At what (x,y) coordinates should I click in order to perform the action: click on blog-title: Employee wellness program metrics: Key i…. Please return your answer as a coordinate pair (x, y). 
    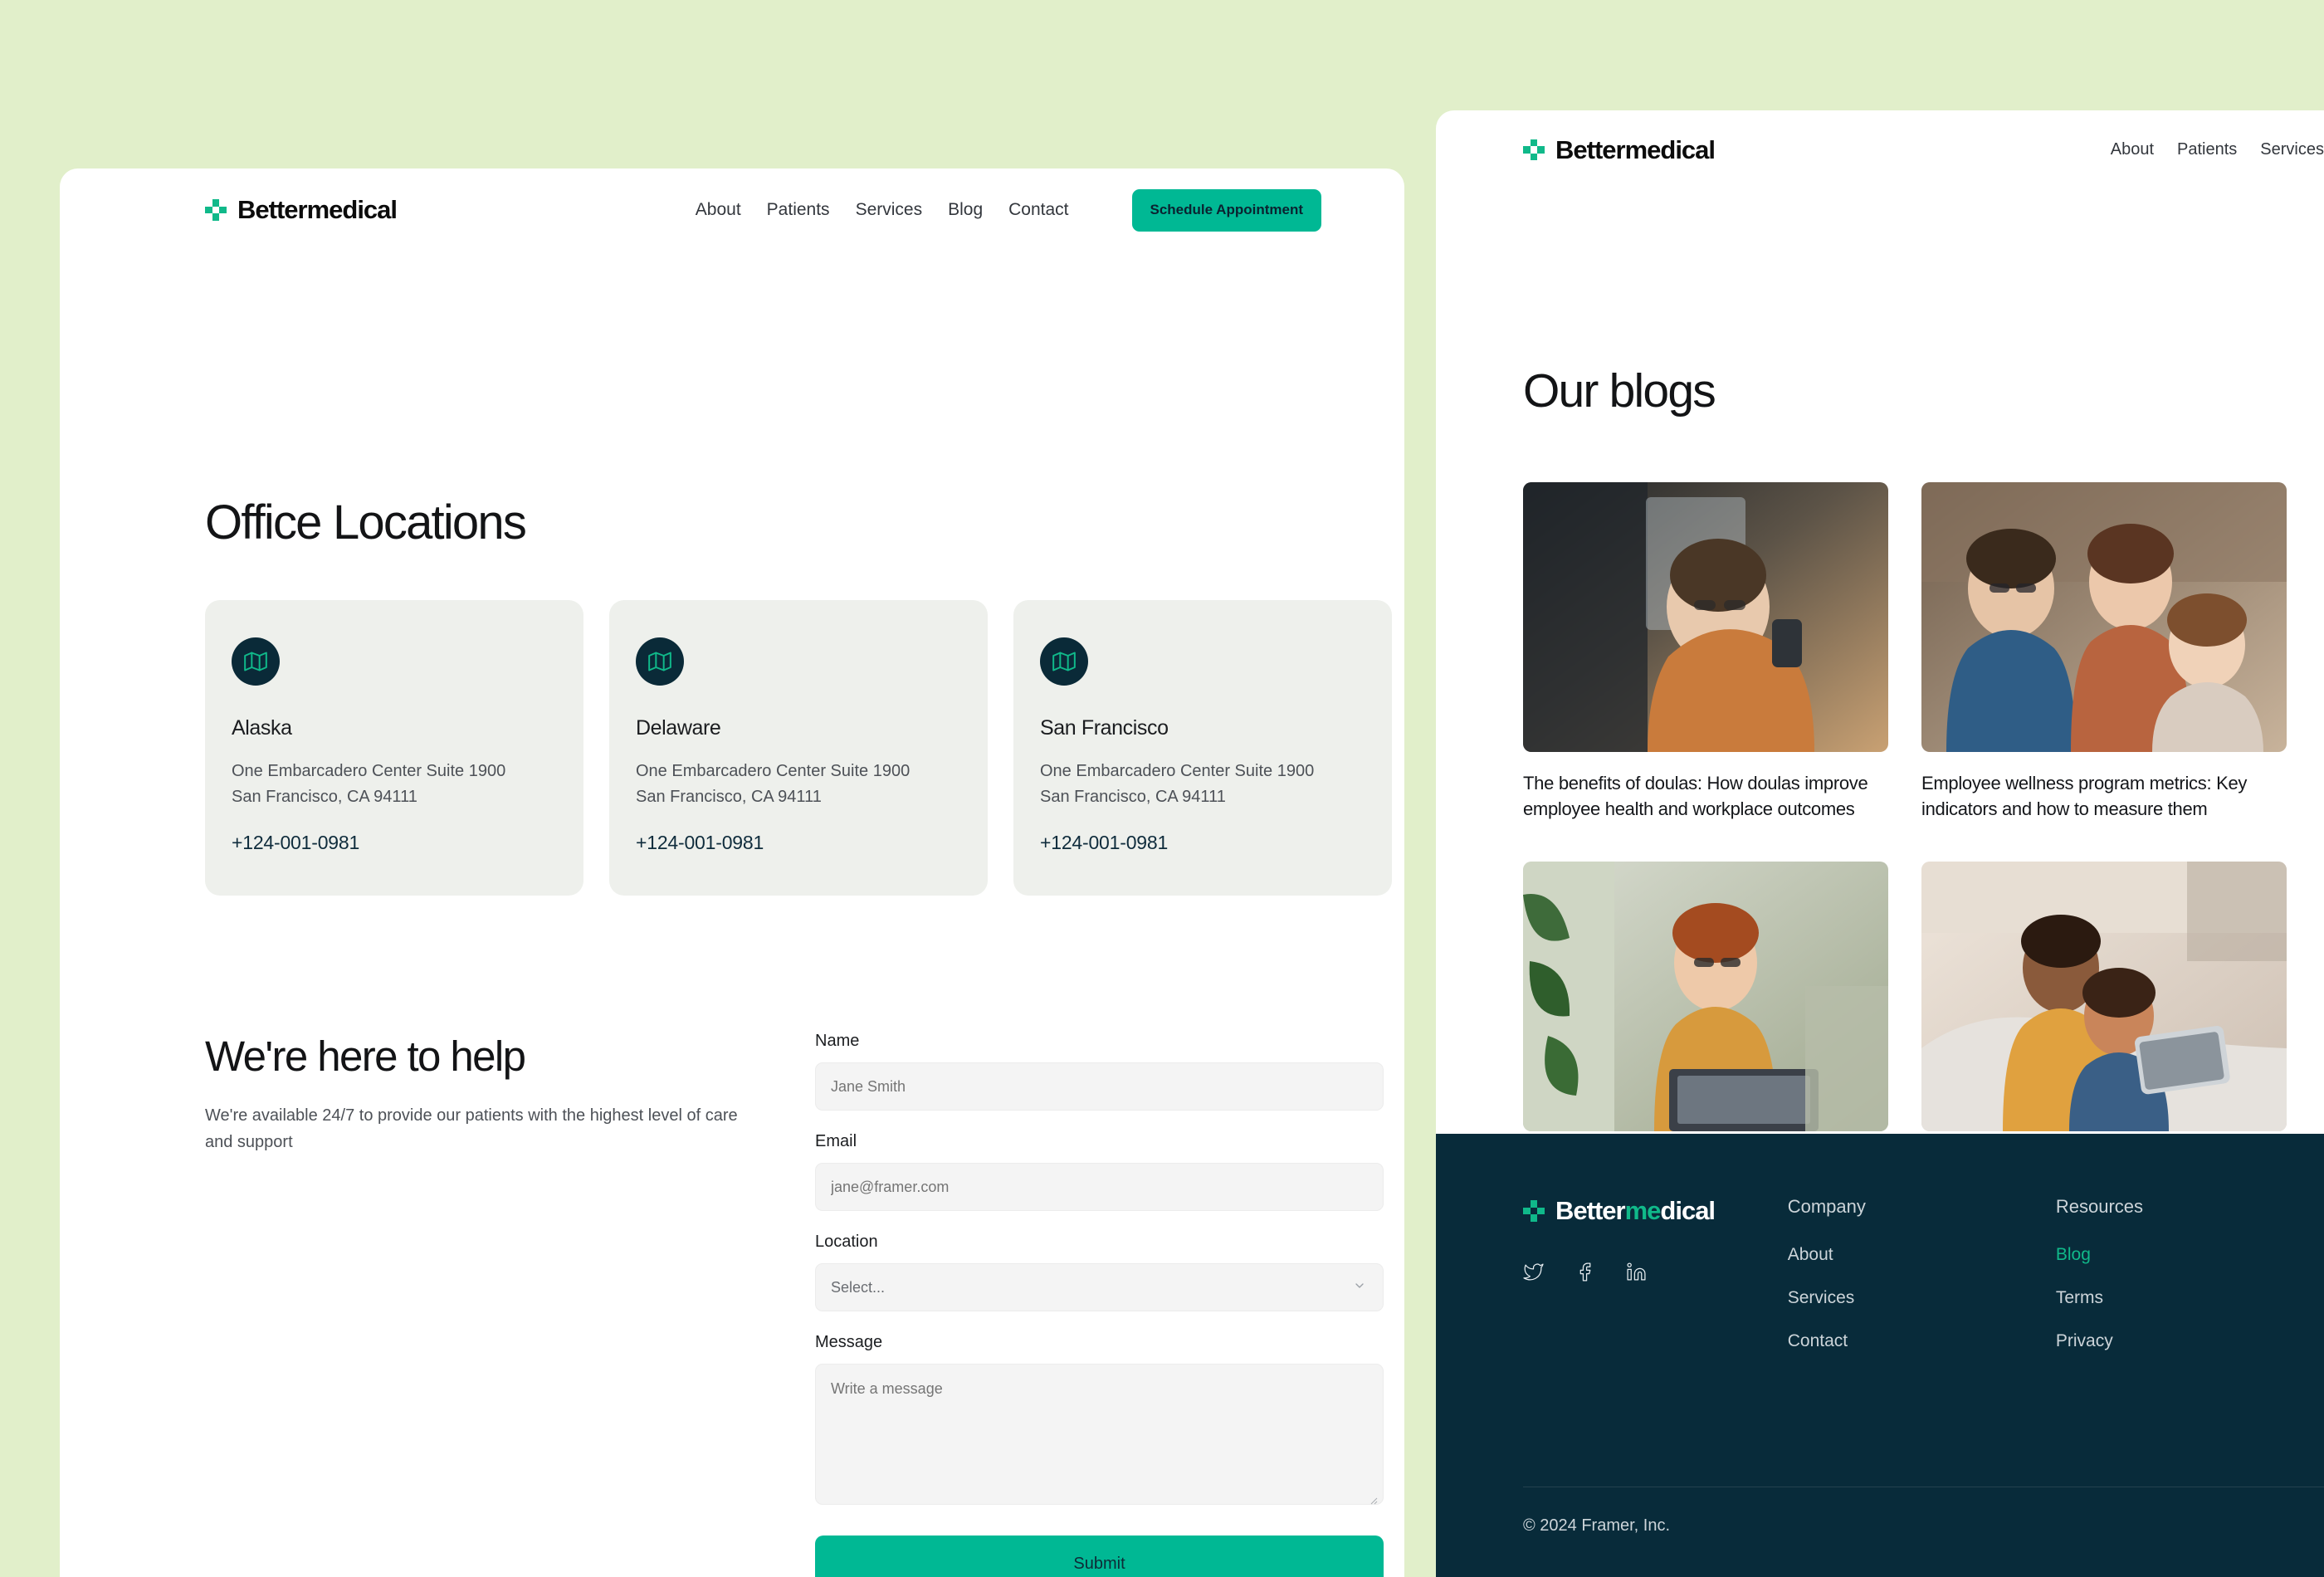
    Looking at the image, I should click on (2084, 796).